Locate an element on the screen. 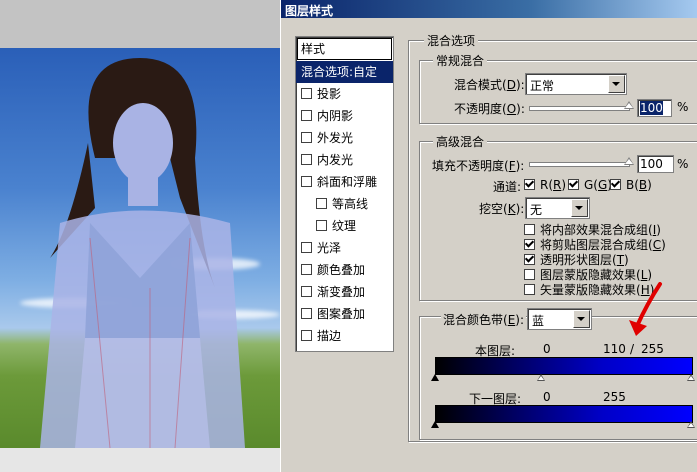 The image size is (697, 472). style-list-item: 渐变叠加 is located at coordinates (344, 292).